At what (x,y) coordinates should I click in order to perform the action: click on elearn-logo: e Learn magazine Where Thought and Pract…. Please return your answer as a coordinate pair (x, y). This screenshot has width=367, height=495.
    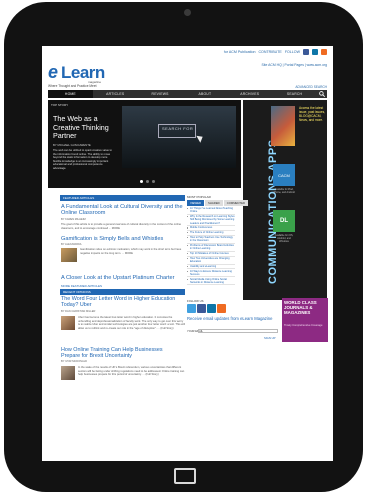
    Looking at the image, I should click on (88, 75).